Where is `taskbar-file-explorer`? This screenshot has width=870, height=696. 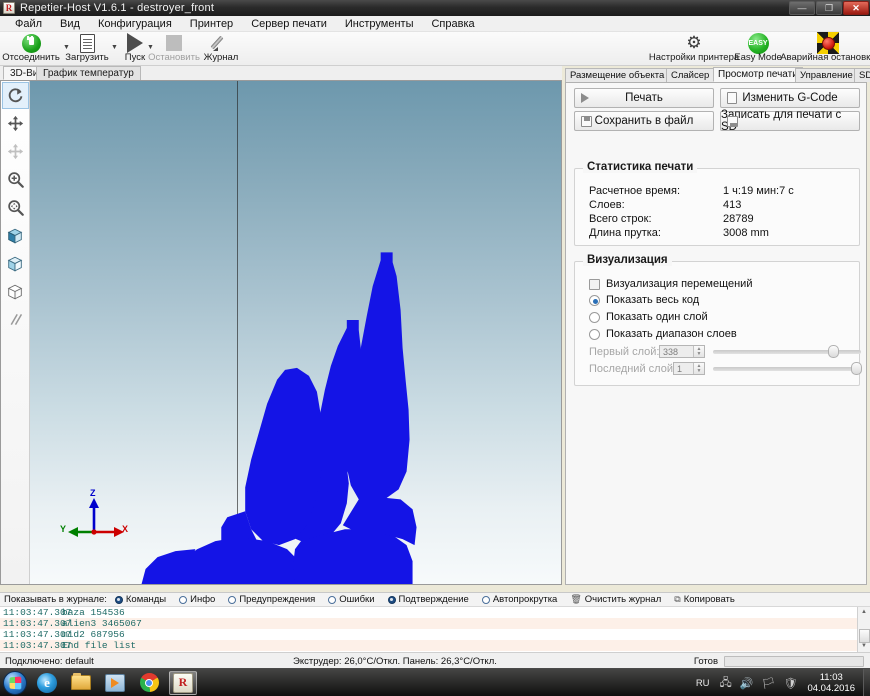
taskbar-file-explorer is located at coordinates (81, 683).